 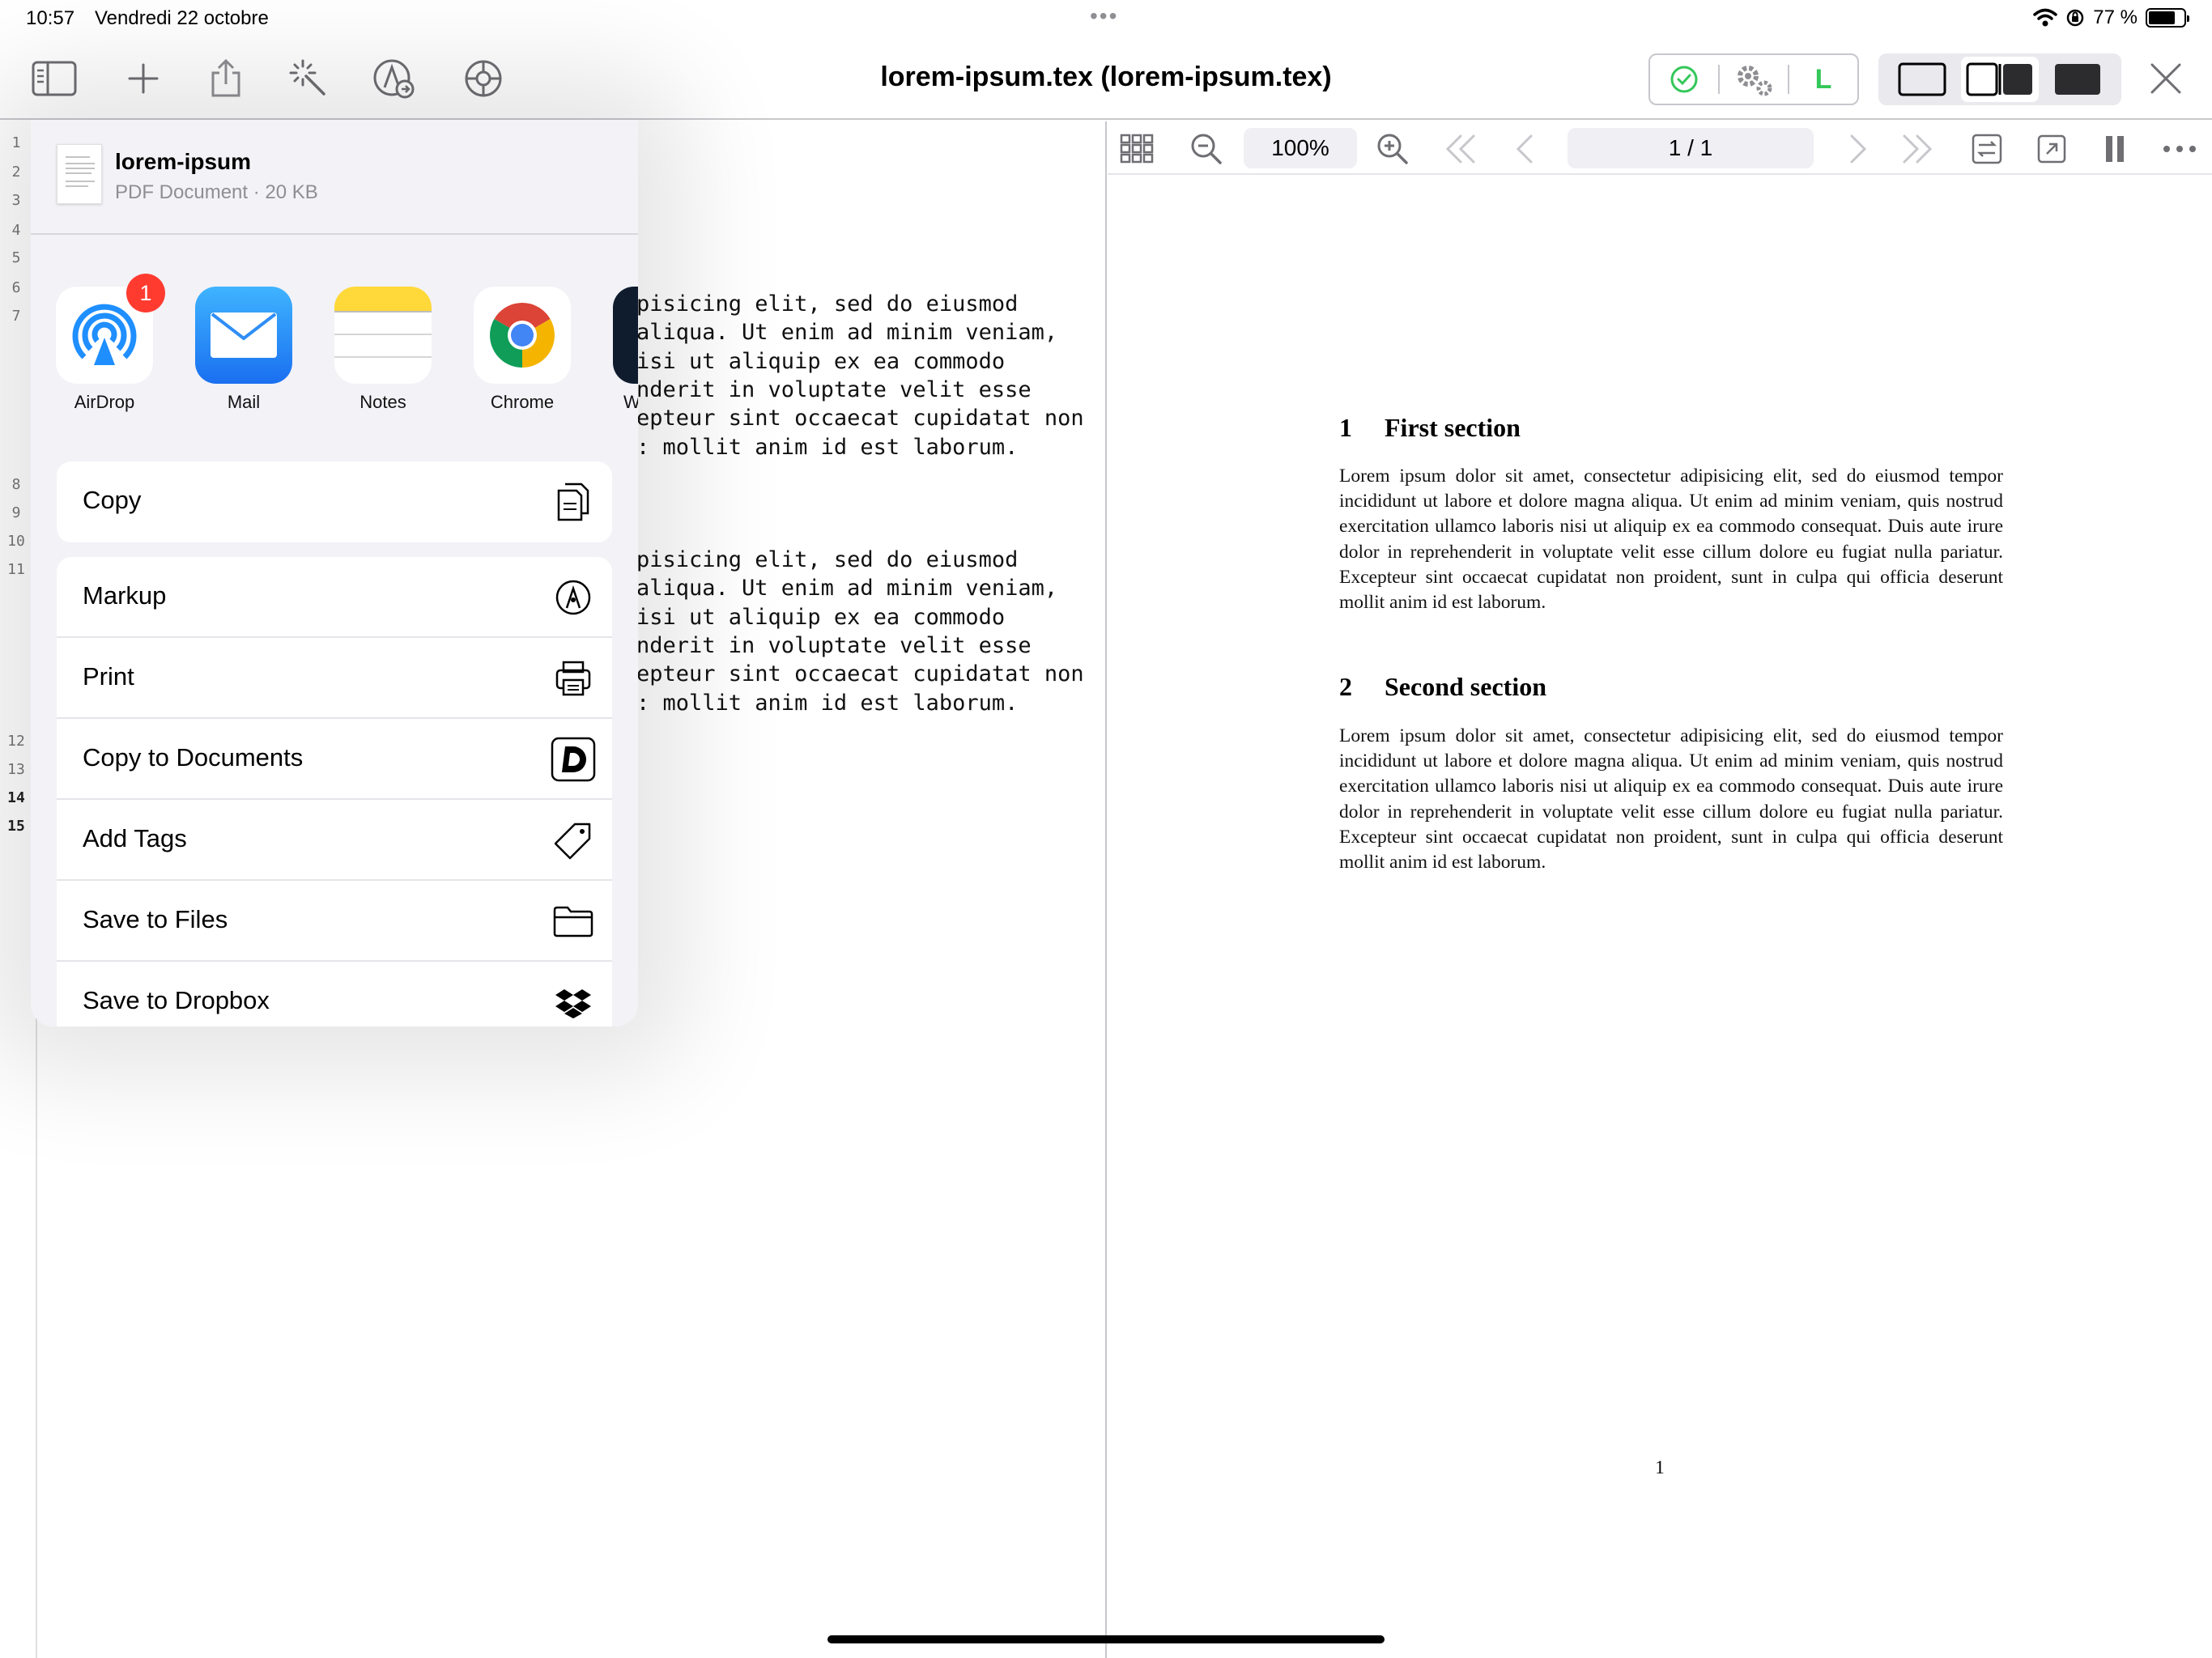 What do you see at coordinates (177, 1000) in the screenshot?
I see `action-label: Save to Dropbox` at bounding box center [177, 1000].